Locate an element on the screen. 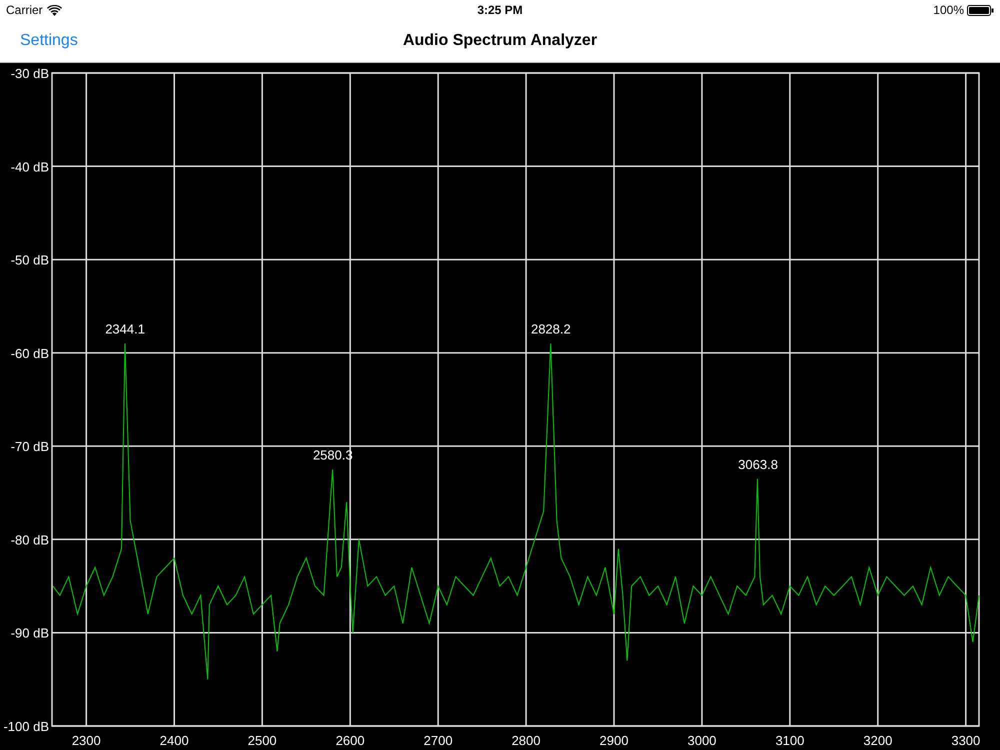 This screenshot has width=1000, height=750. x-axis-label: 3300 is located at coordinates (965, 740).